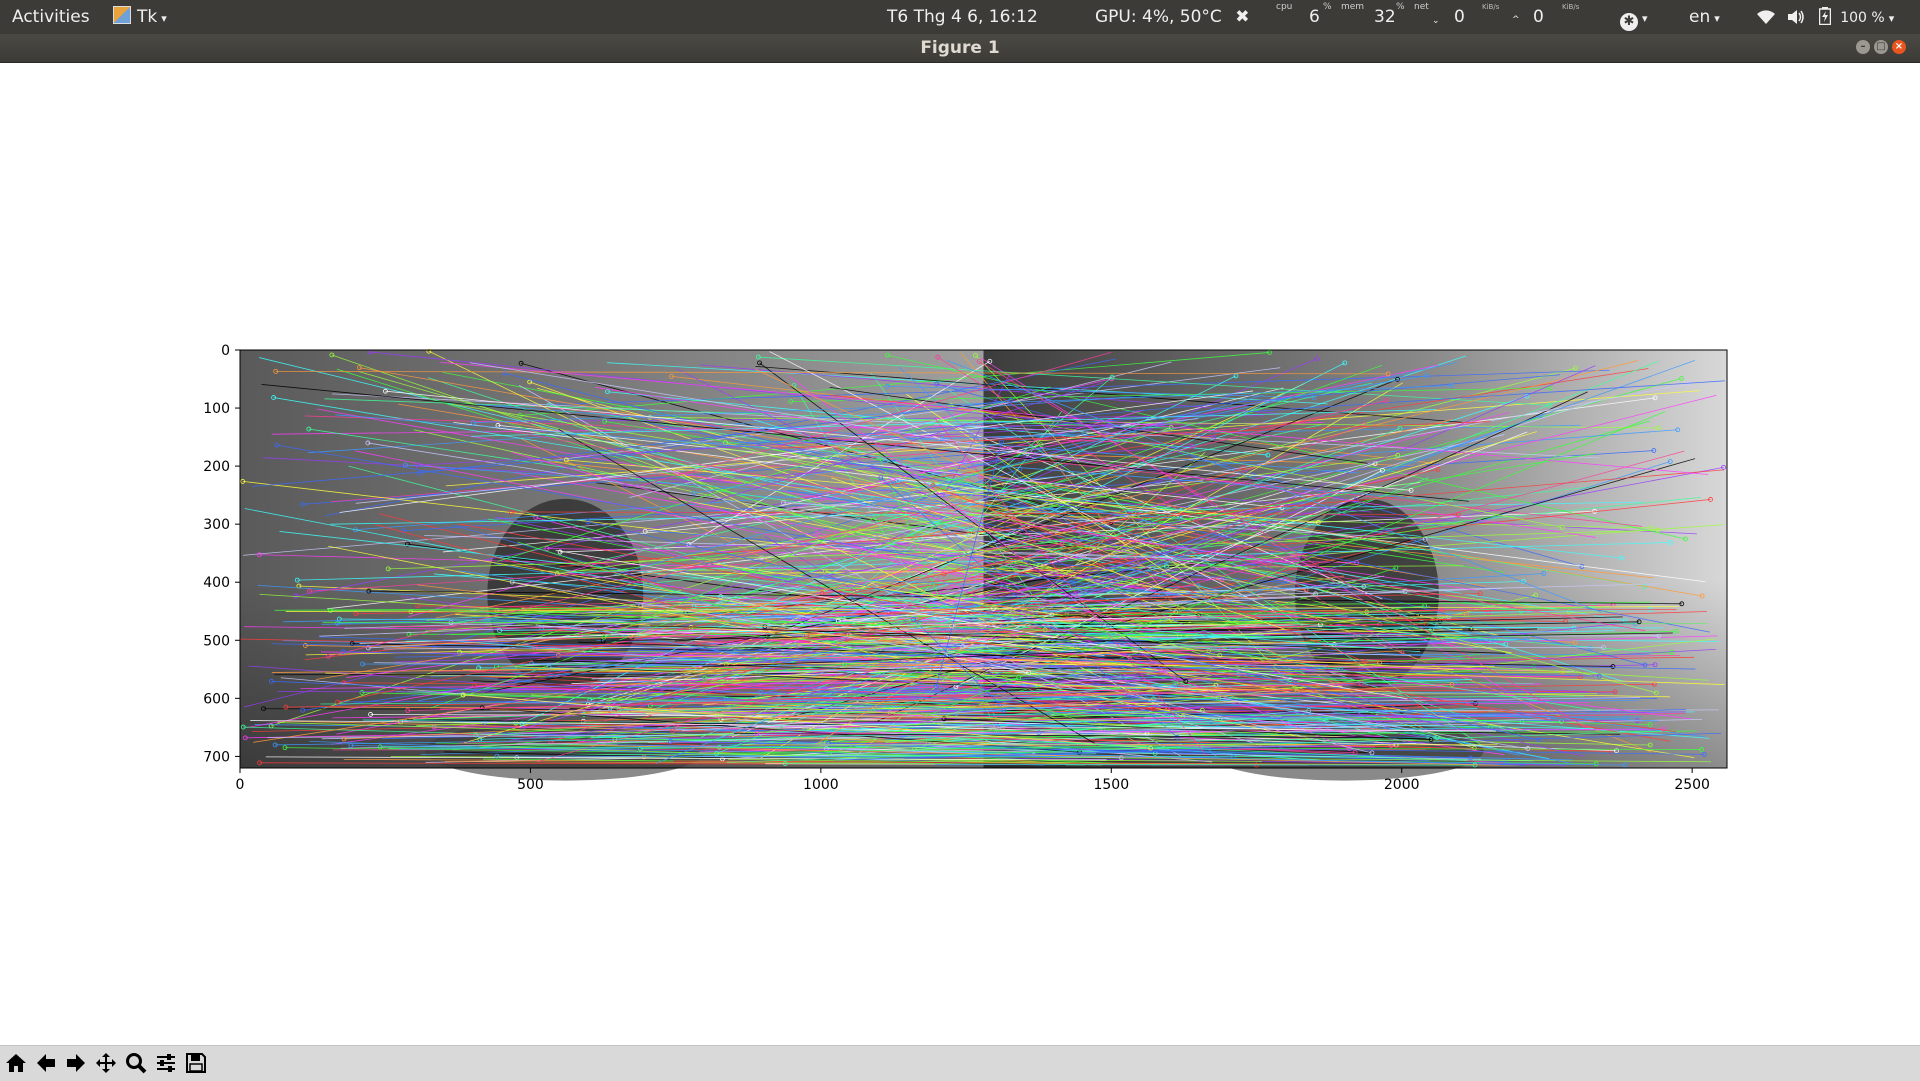 The width and height of the screenshot is (1920, 1081). I want to click on close-icon: ×, so click(1899, 46).